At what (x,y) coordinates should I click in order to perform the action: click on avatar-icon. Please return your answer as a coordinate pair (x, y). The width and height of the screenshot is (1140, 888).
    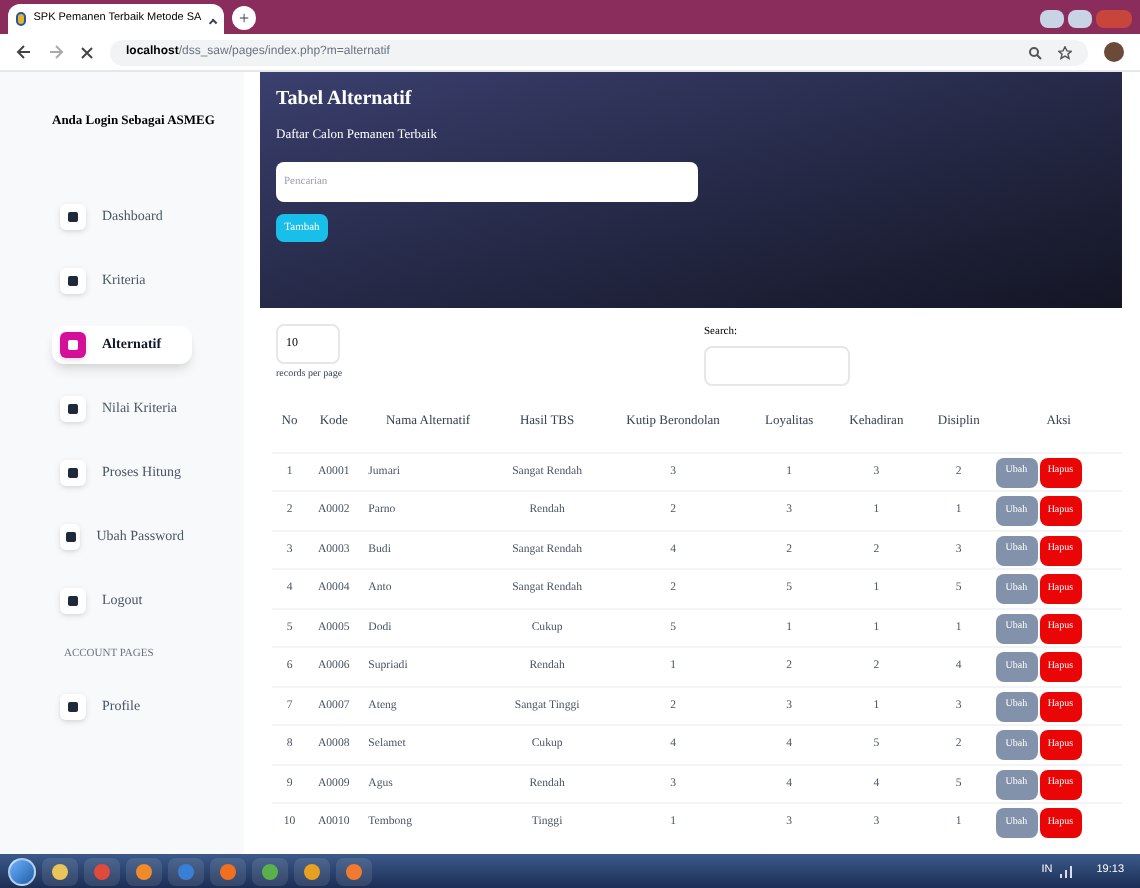
    Looking at the image, I should click on (1114, 52).